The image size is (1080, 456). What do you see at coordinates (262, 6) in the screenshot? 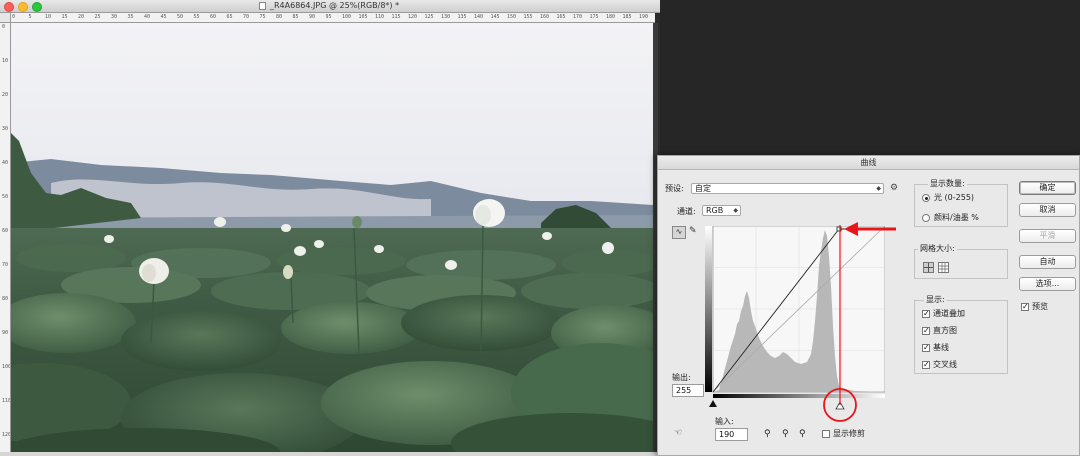
I see `document-icon` at bounding box center [262, 6].